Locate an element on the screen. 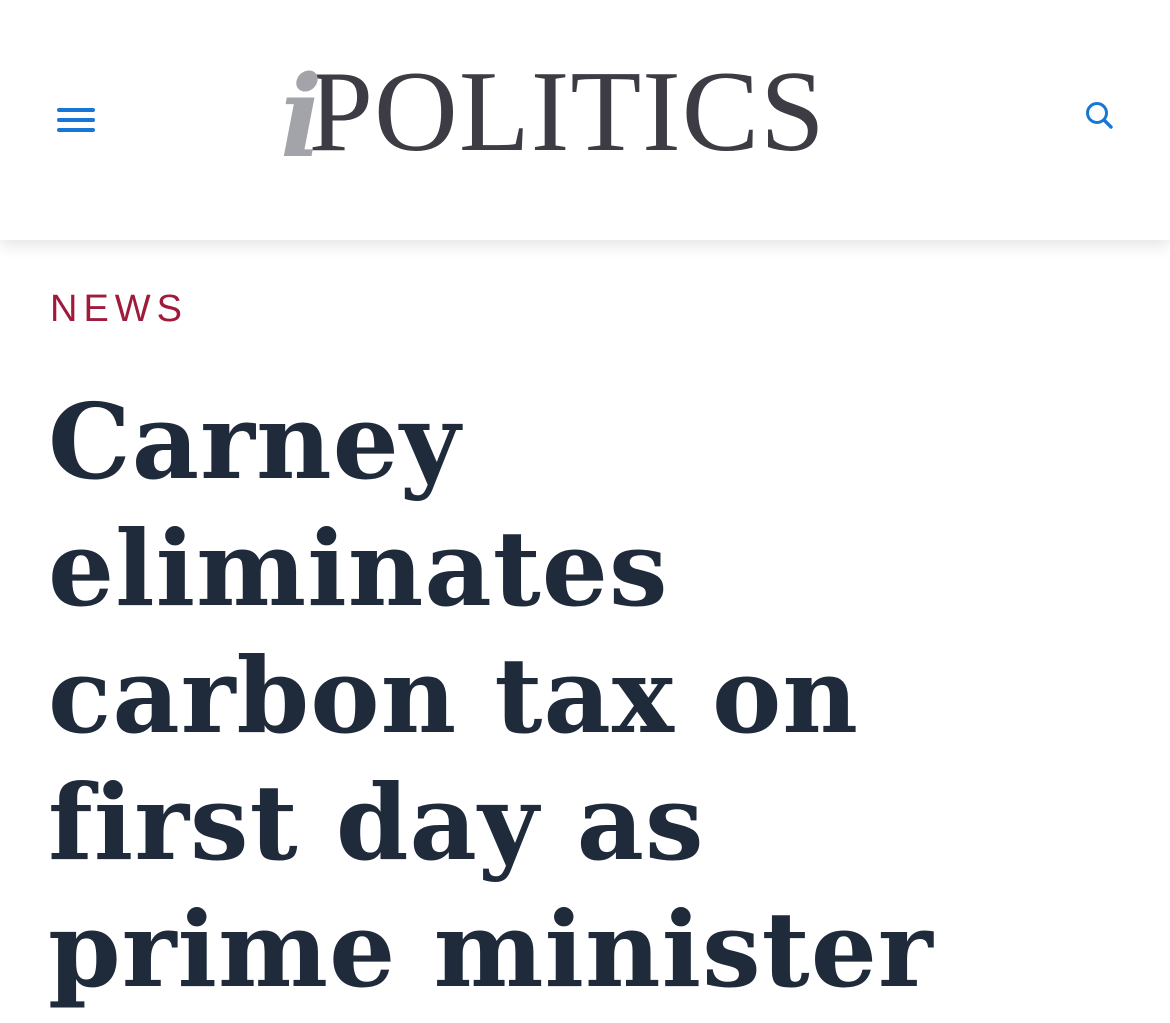 Image resolution: width=1170 pixels, height=1023 pixels. site-logo: i POLITICS is located at coordinates (590, 112).